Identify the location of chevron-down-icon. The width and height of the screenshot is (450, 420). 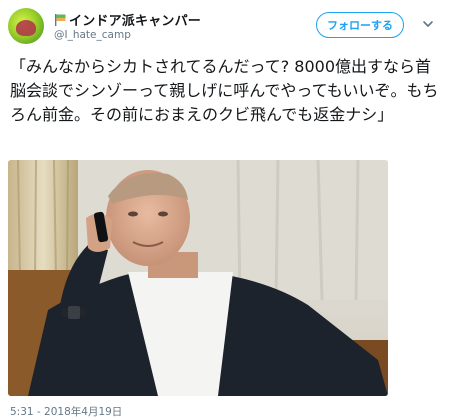
(428, 24).